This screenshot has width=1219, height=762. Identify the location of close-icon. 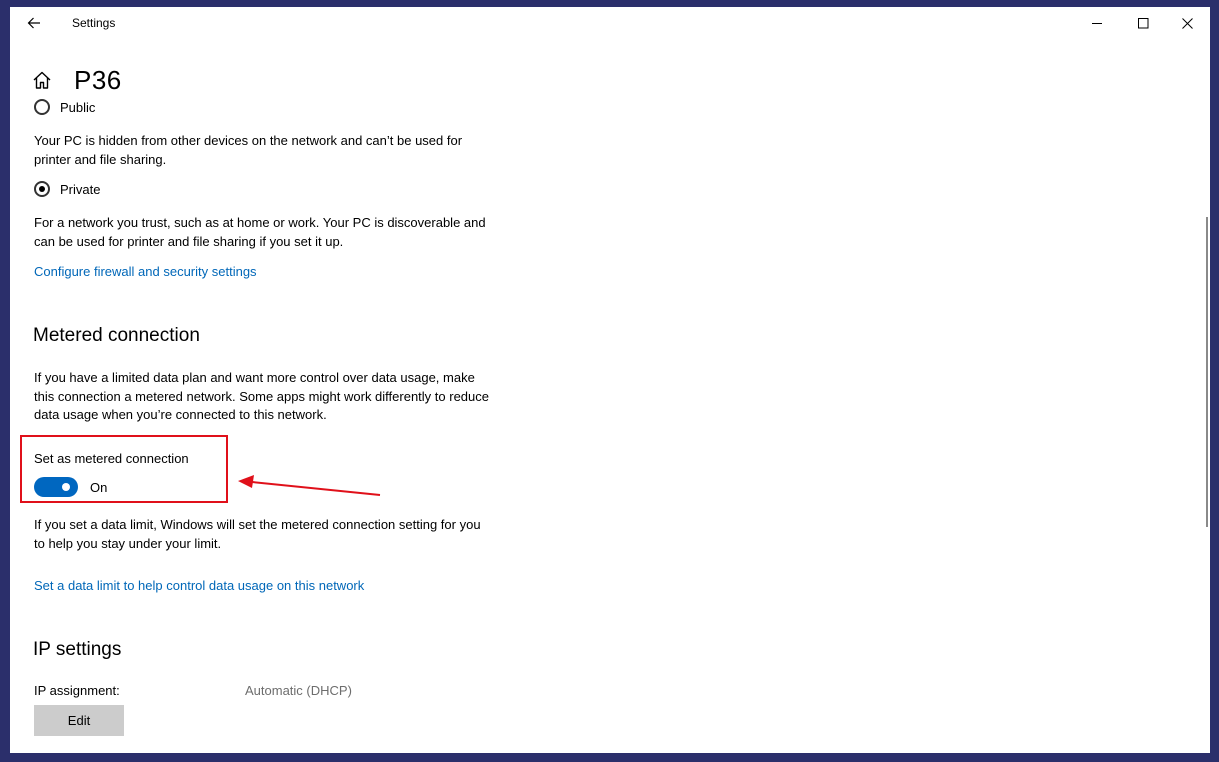
(1187, 23).